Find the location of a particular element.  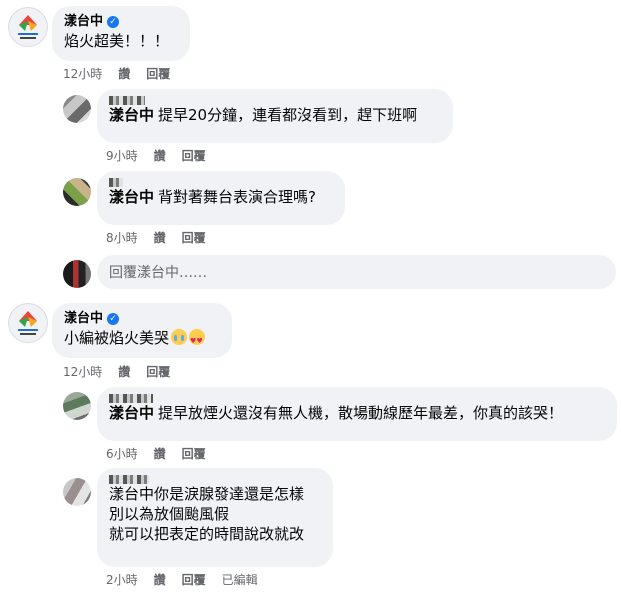

reply-time: 6小時 is located at coordinates (122, 454).